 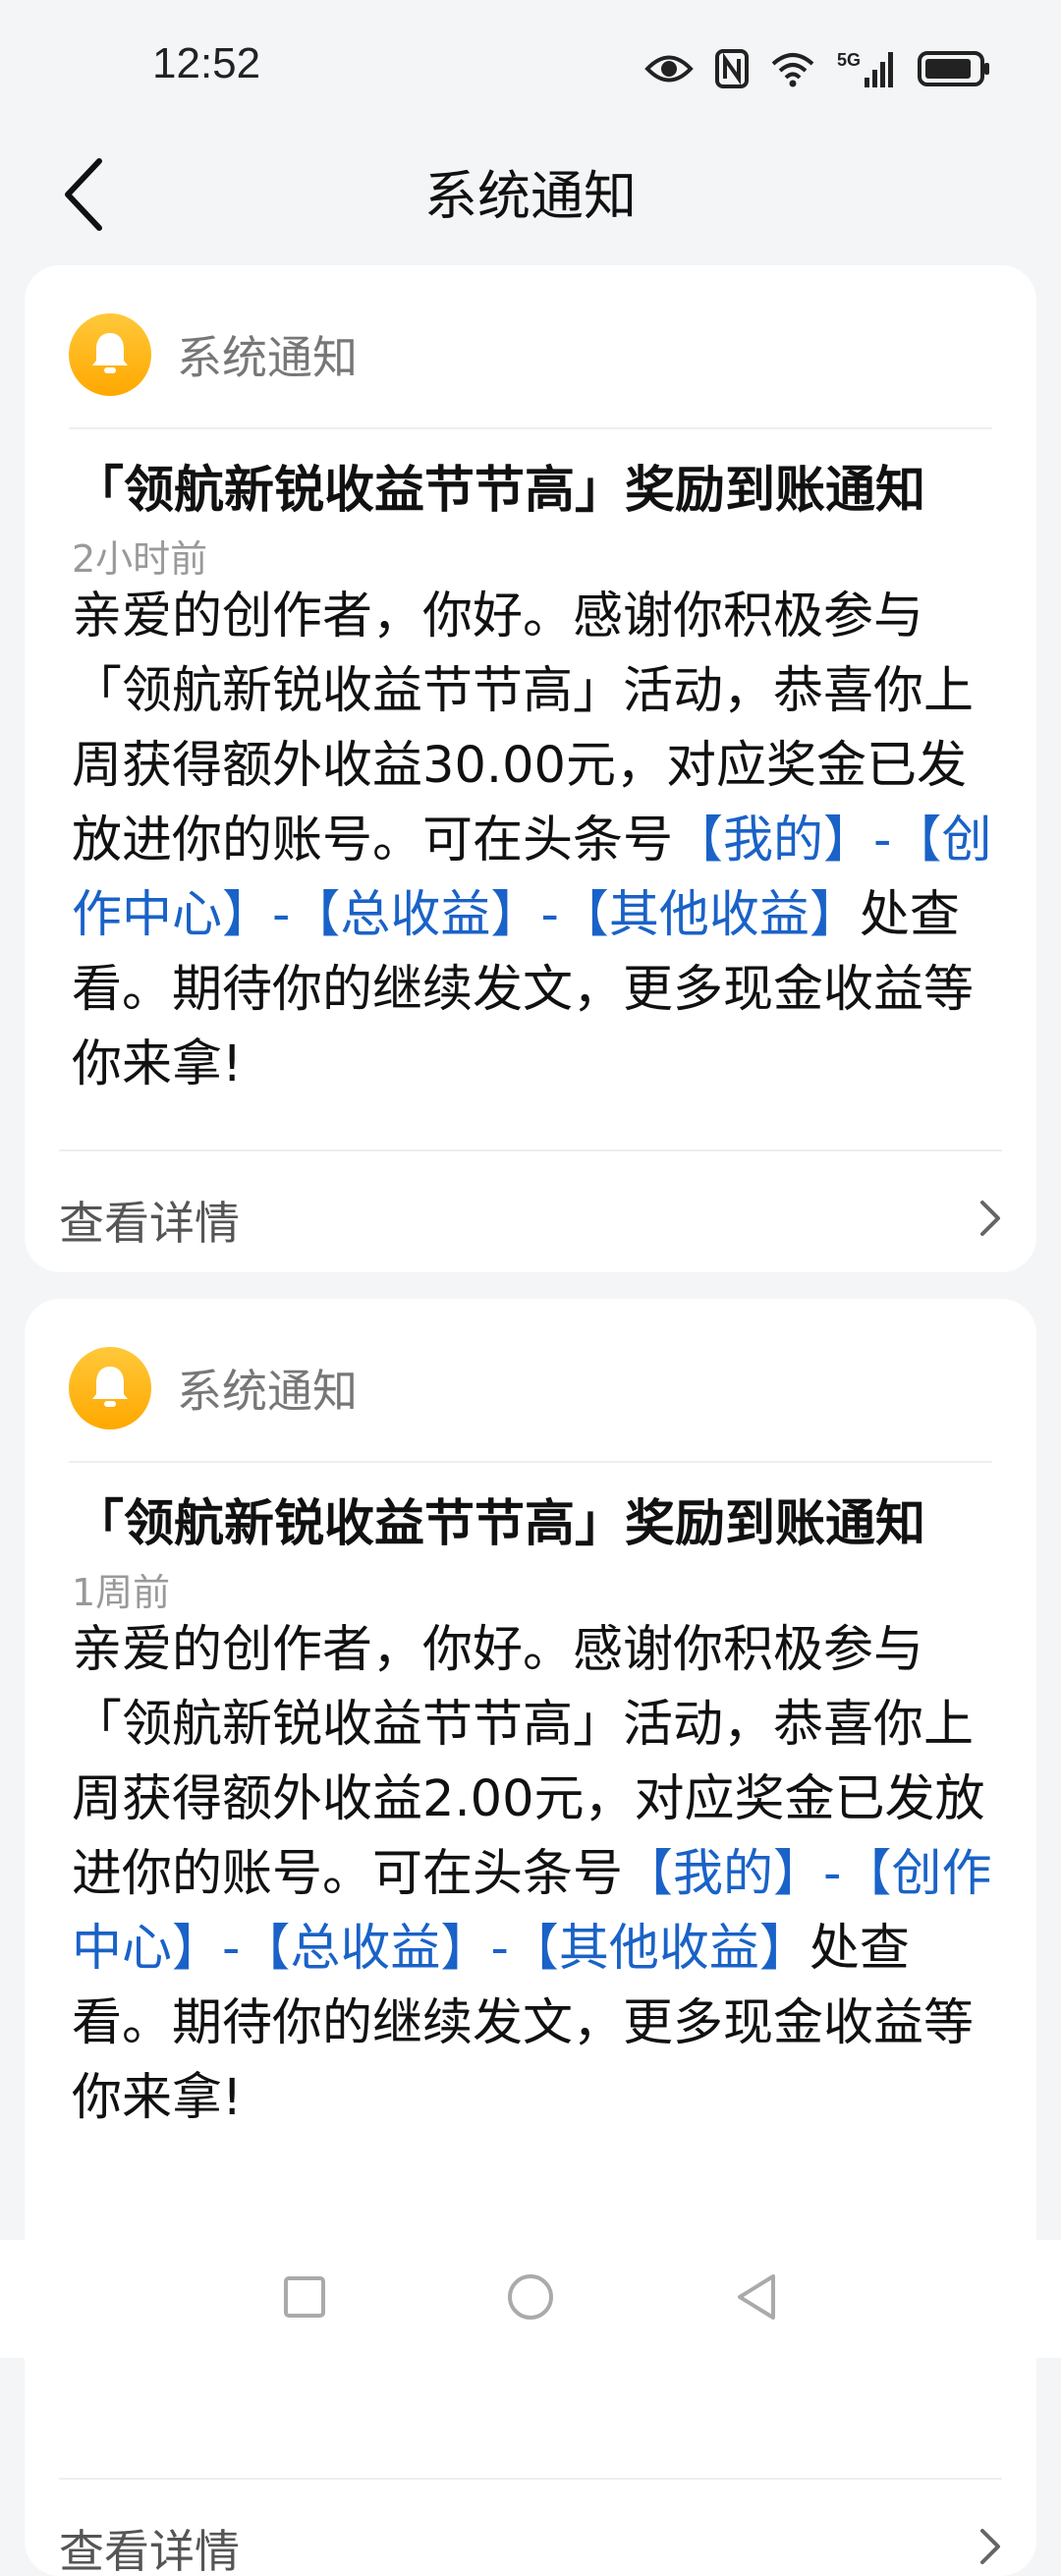 I want to click on wifi-icon, so click(x=792, y=68).